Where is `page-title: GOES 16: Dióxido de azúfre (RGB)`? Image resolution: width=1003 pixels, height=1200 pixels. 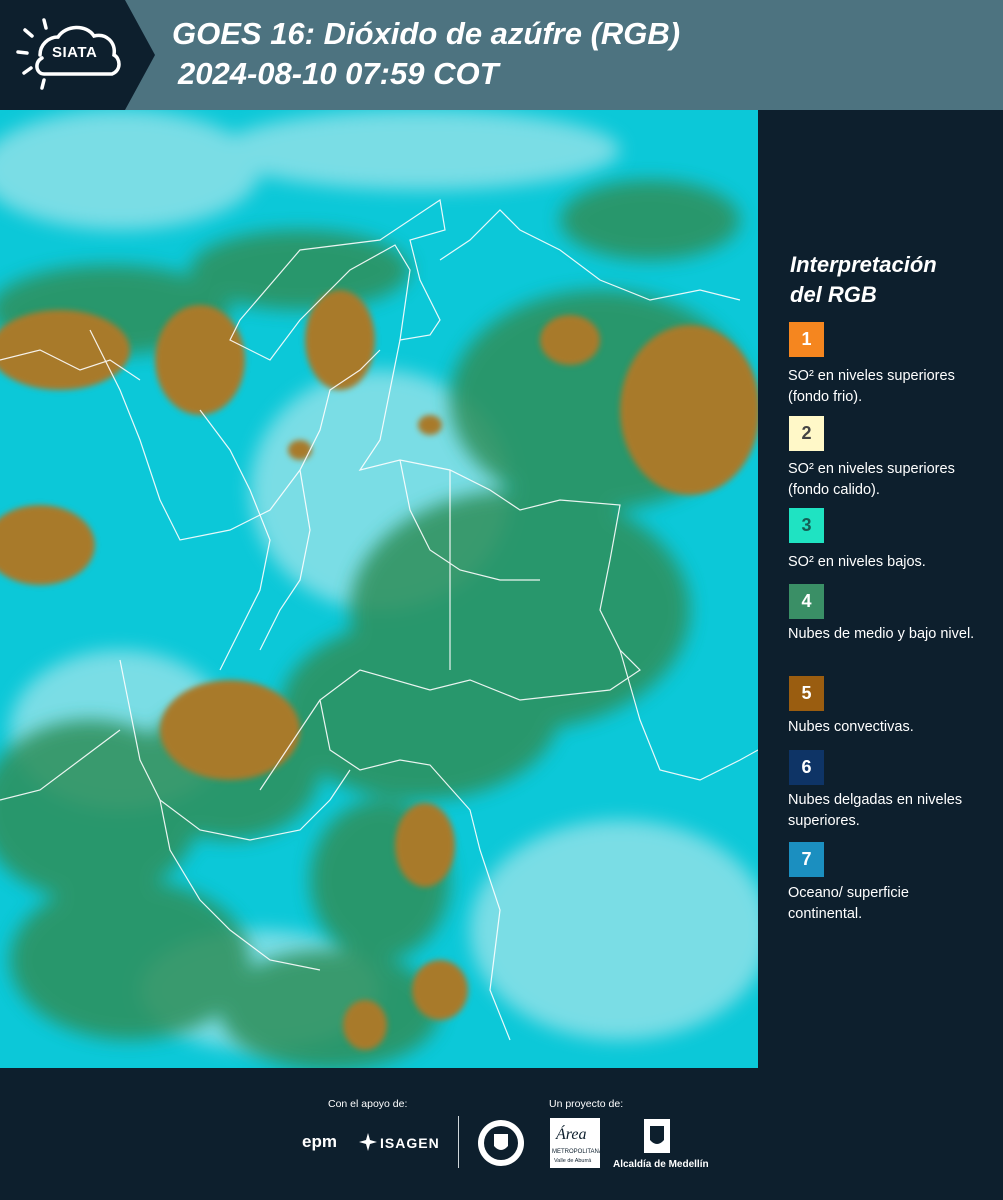 page-title: GOES 16: Dióxido de azúfre (RGB) is located at coordinates (426, 33).